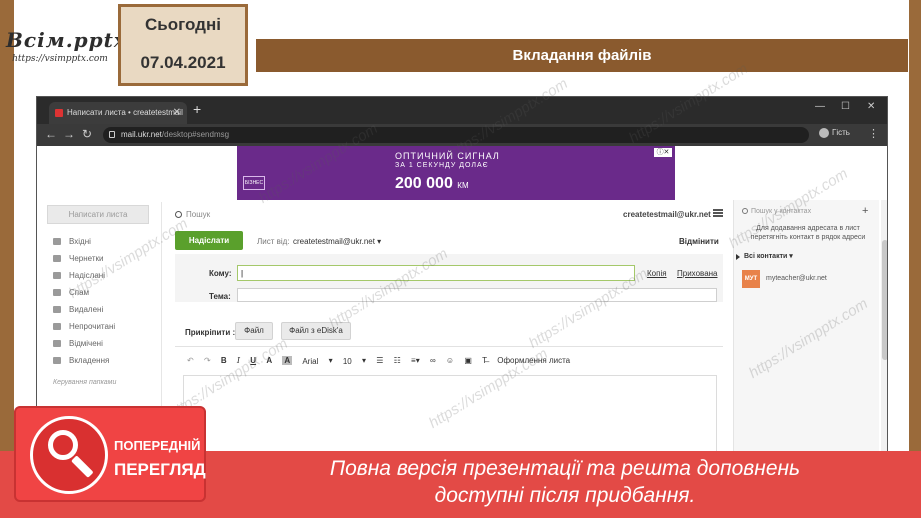 The width and height of the screenshot is (921, 518). What do you see at coordinates (79, 292) in the screenshot?
I see `folder-label: Спам` at bounding box center [79, 292].